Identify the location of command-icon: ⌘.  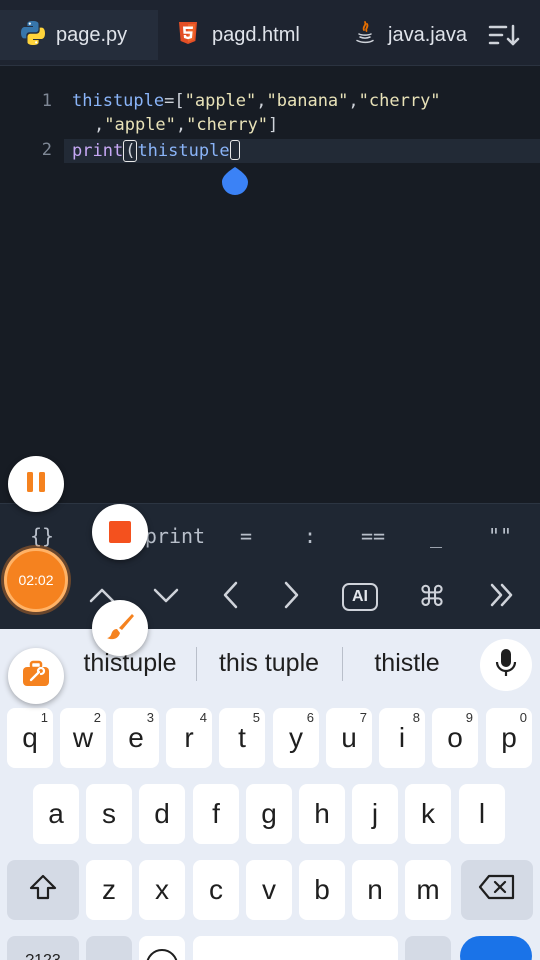
(432, 596).